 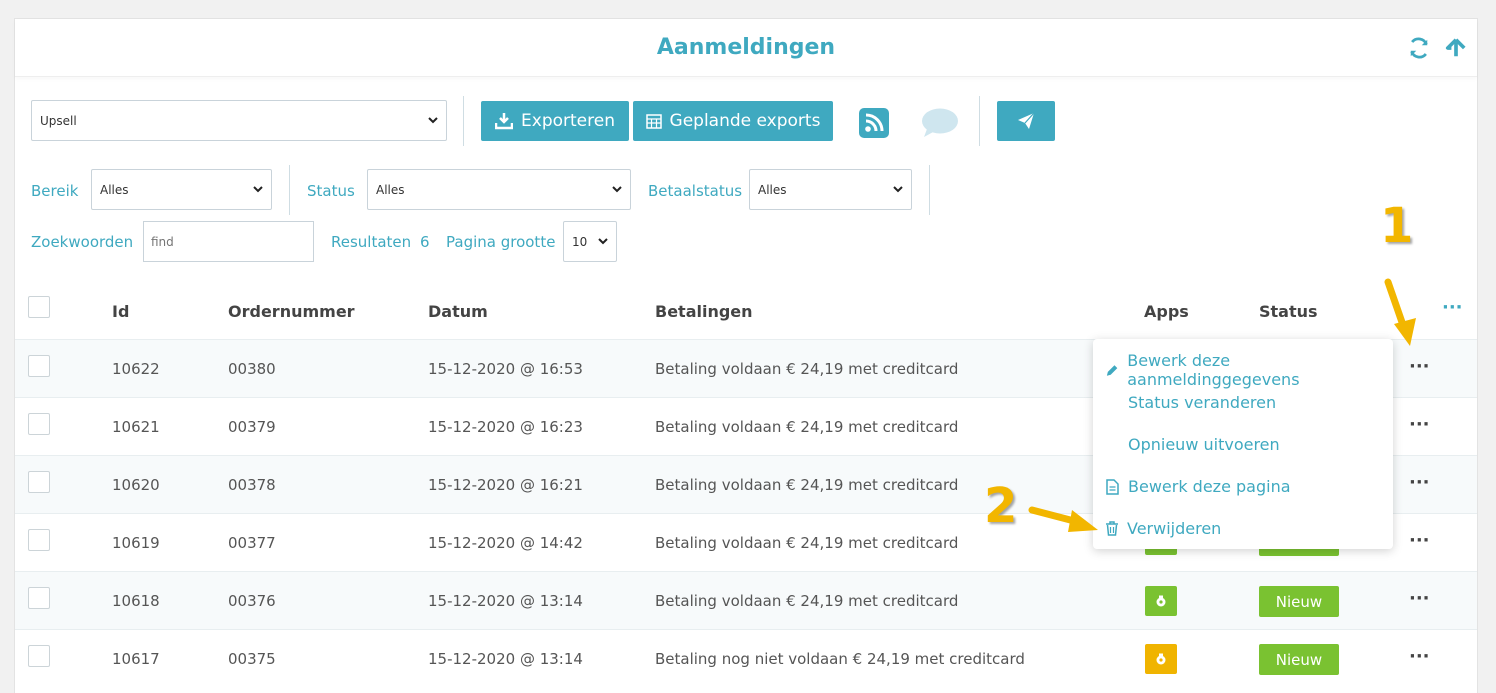 I want to click on refresh-icon, so click(x=1419, y=48).